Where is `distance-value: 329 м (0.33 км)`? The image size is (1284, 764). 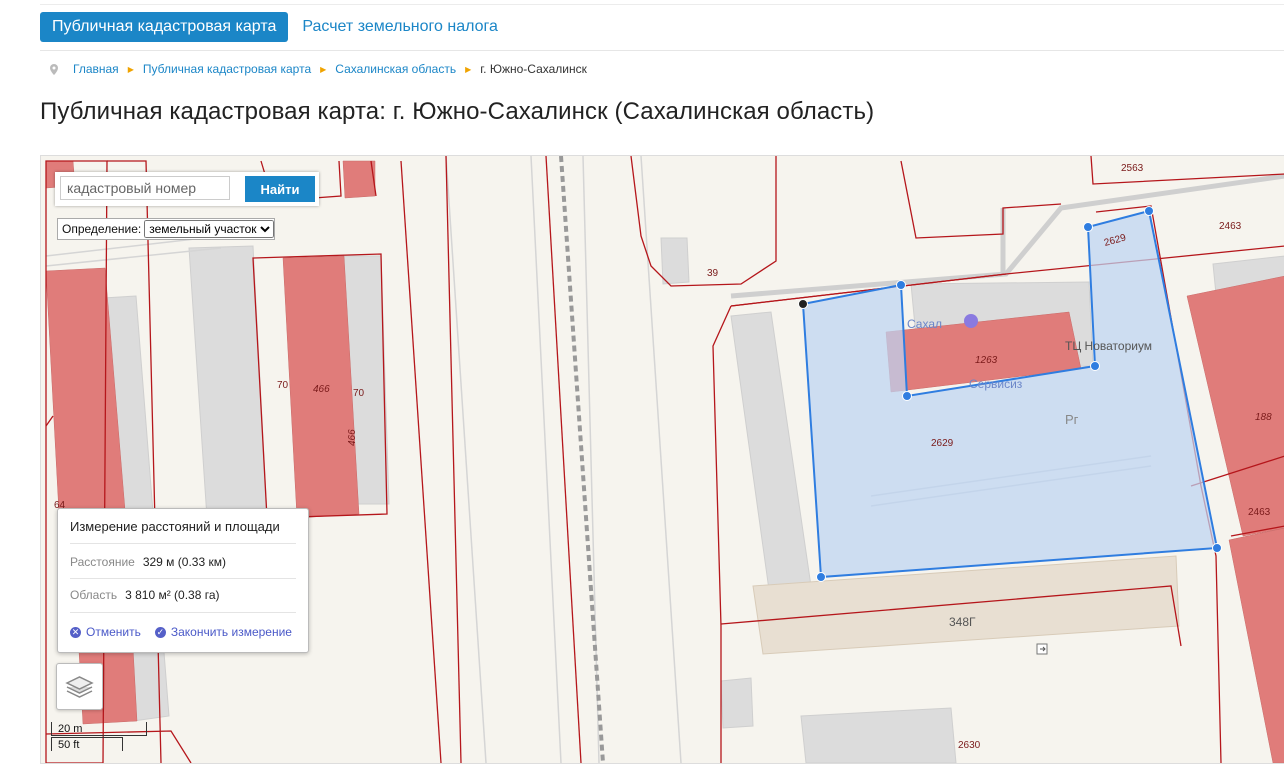
distance-value: 329 м (0.33 км) is located at coordinates (184, 562).